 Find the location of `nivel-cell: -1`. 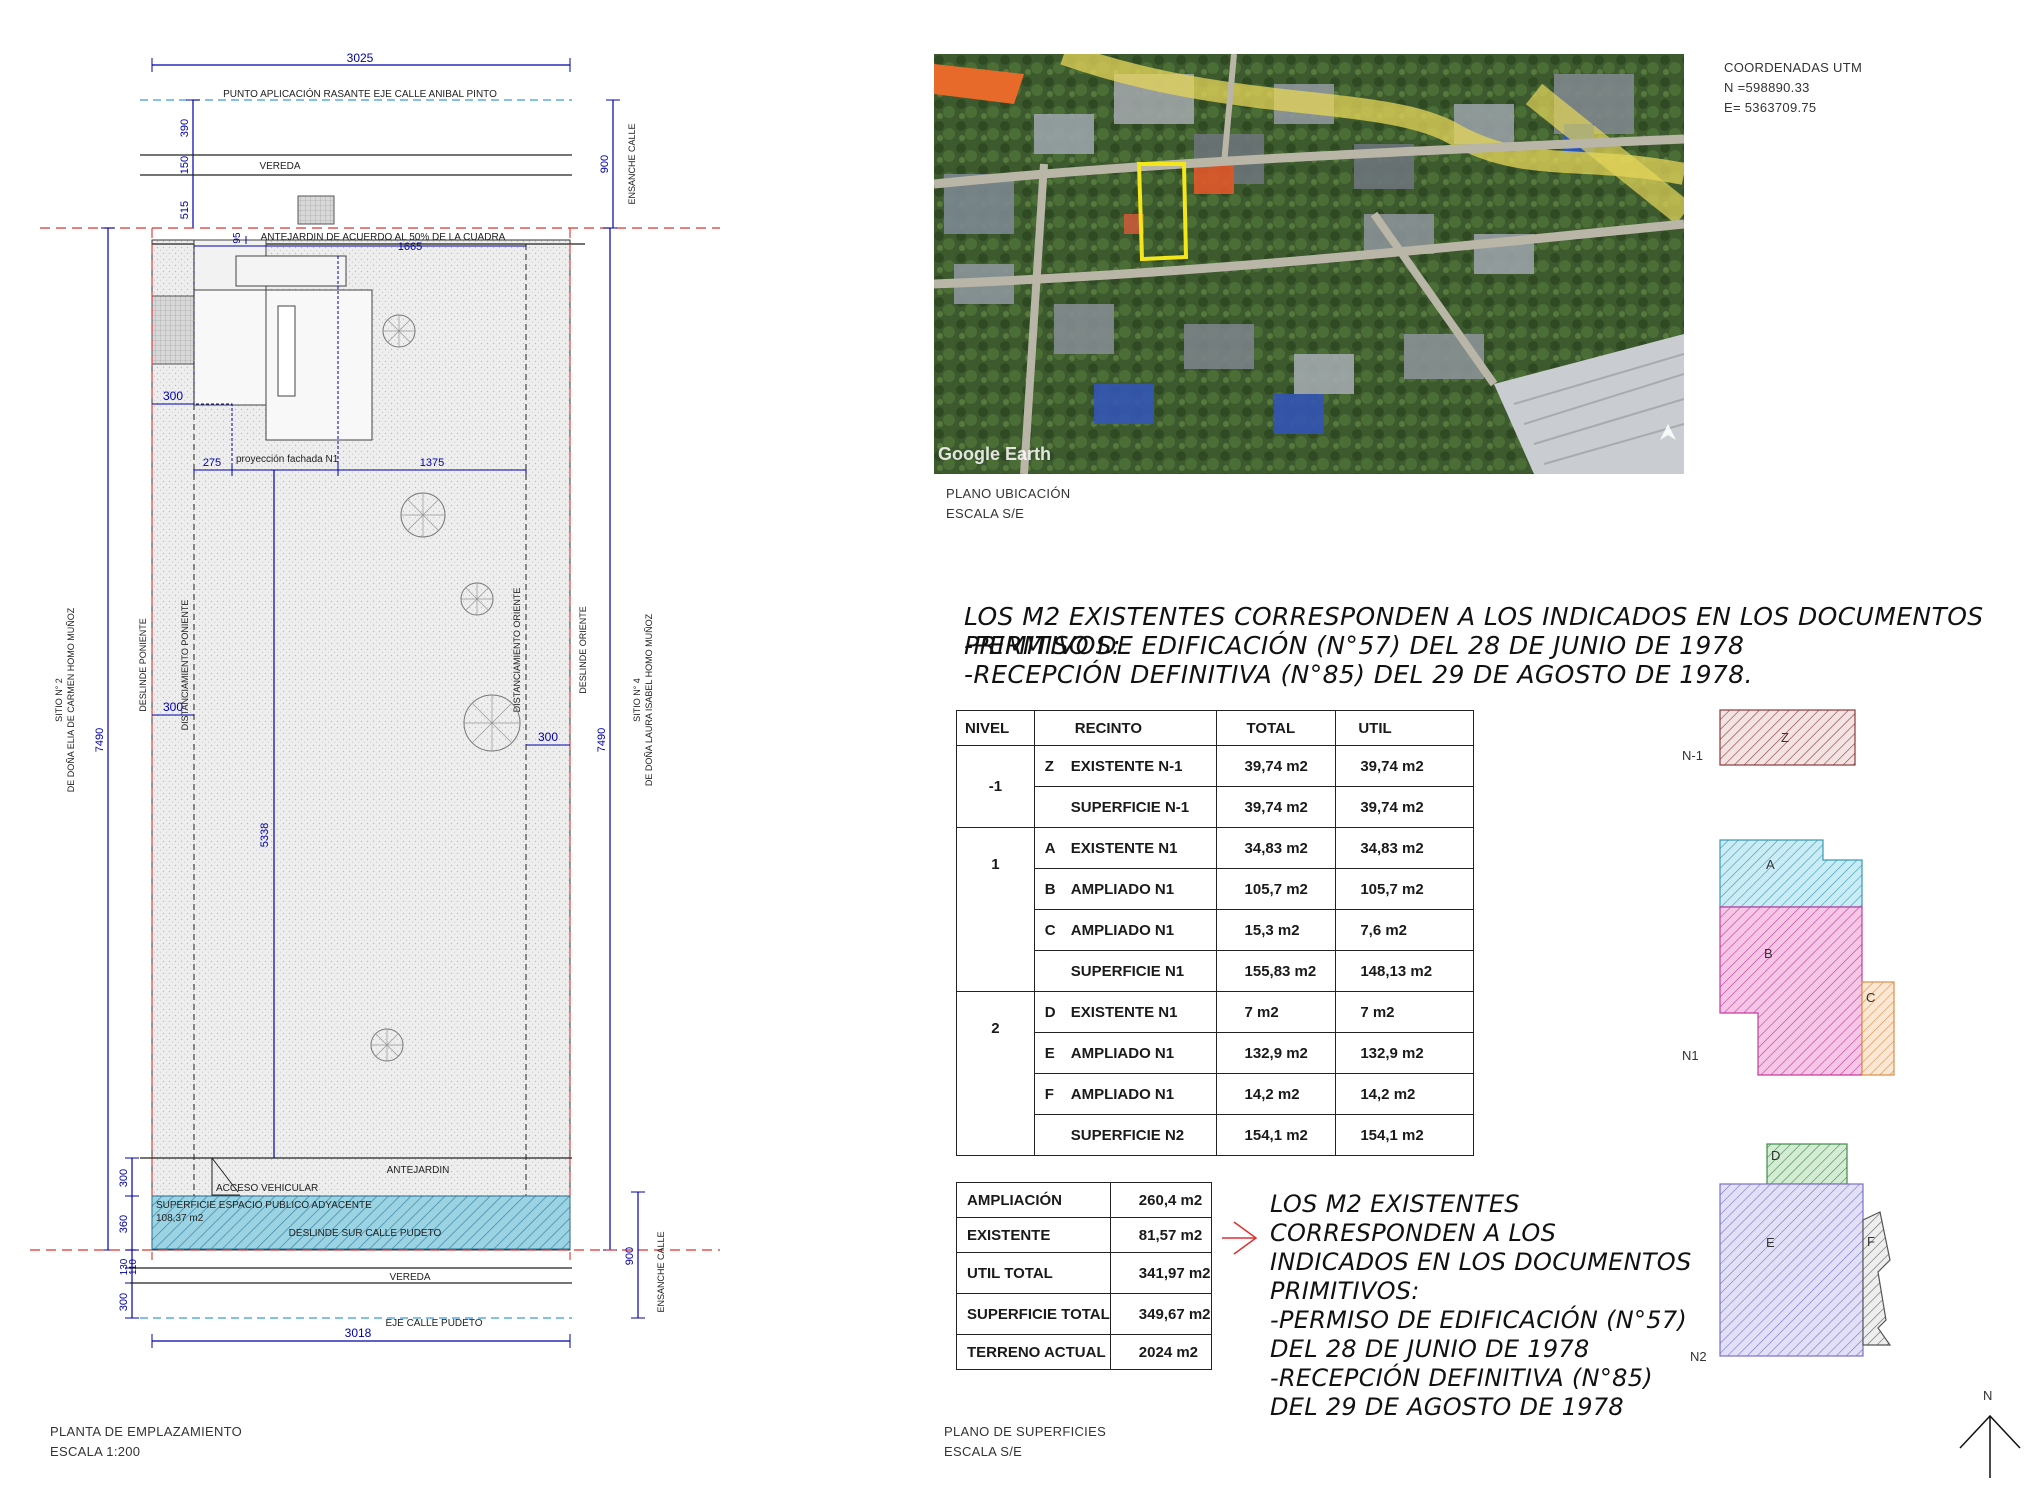

nivel-cell: -1 is located at coordinates (995, 786).